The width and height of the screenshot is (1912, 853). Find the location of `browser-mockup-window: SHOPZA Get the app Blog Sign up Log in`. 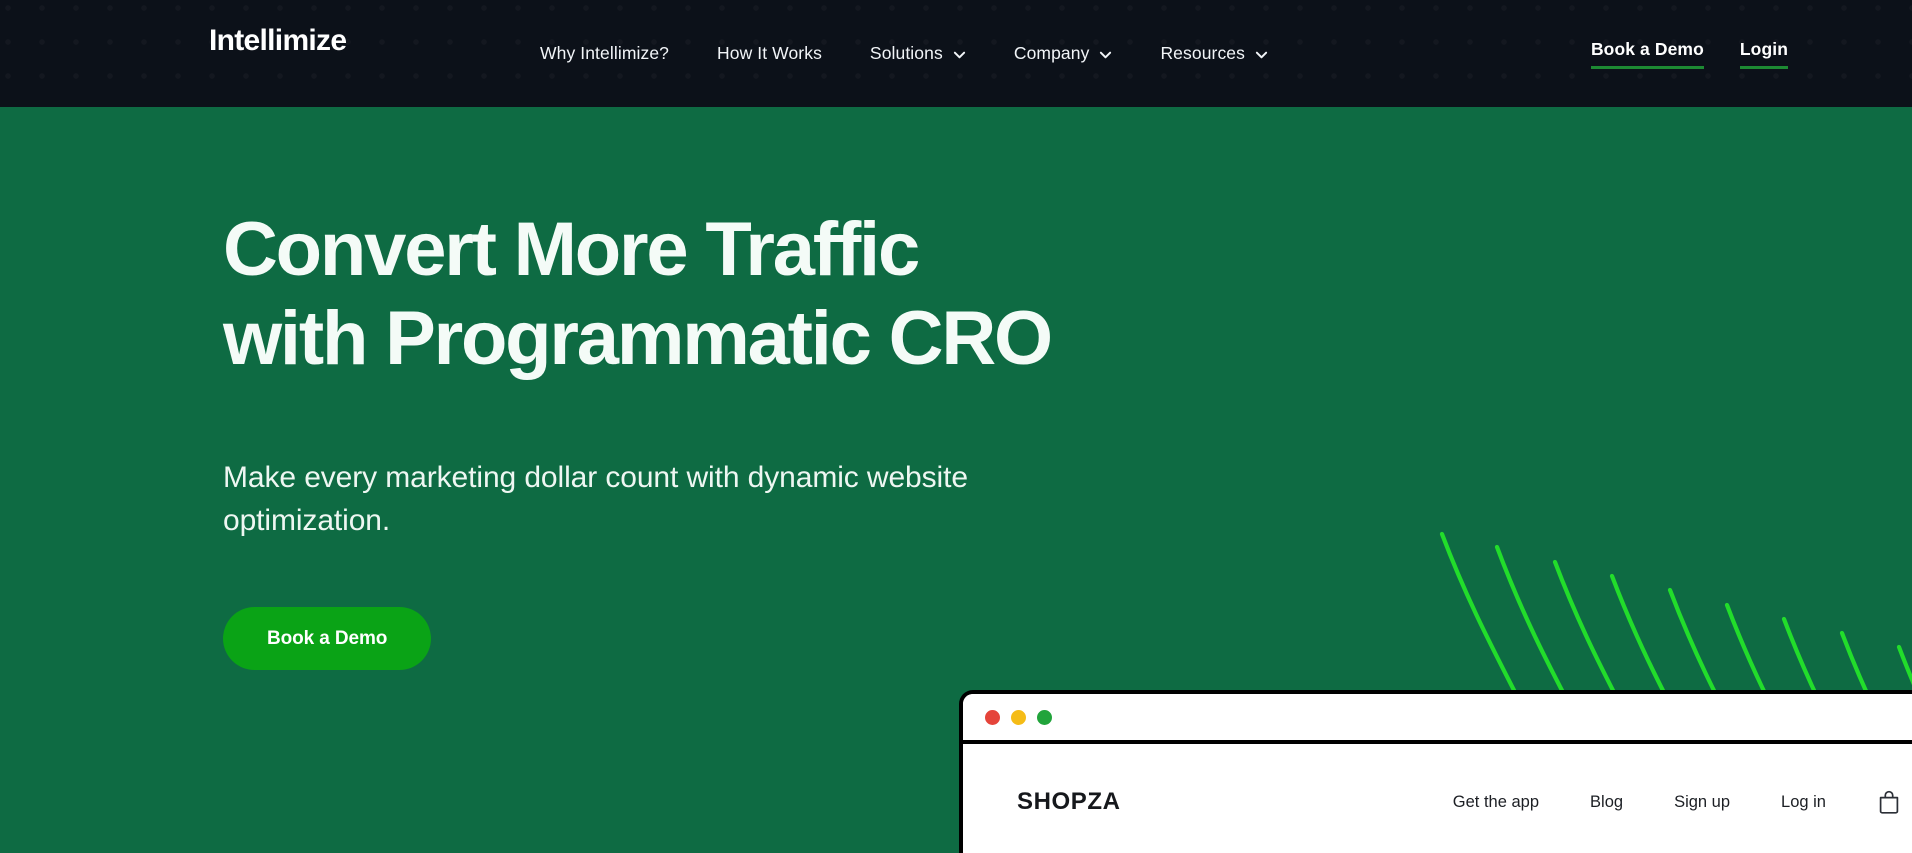

browser-mockup-window: SHOPZA Get the app Blog Sign up Log in is located at coordinates (1435, 771).